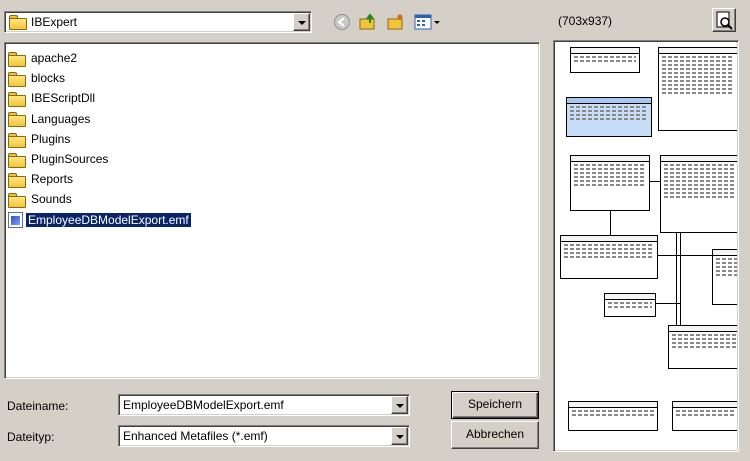  What do you see at coordinates (108, 219) in the screenshot?
I see `list-item-label: EmployeeDBModelExport.emf` at bounding box center [108, 219].